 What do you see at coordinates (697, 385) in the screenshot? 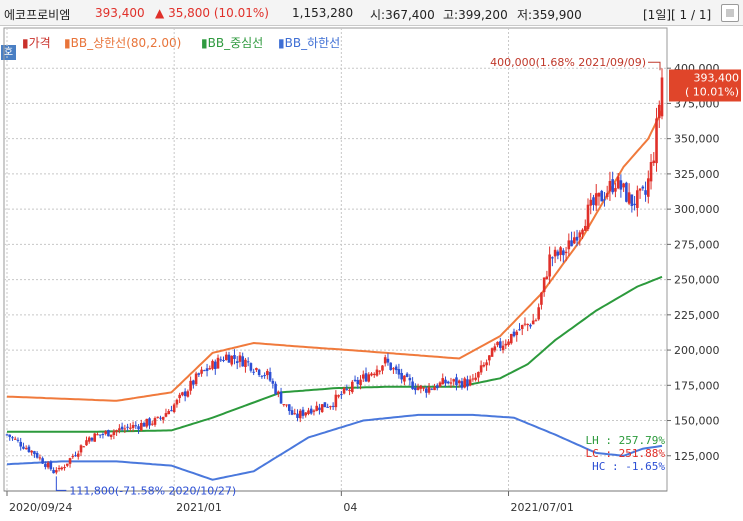
I see `y-tick-label: 175,000` at bounding box center [697, 385].